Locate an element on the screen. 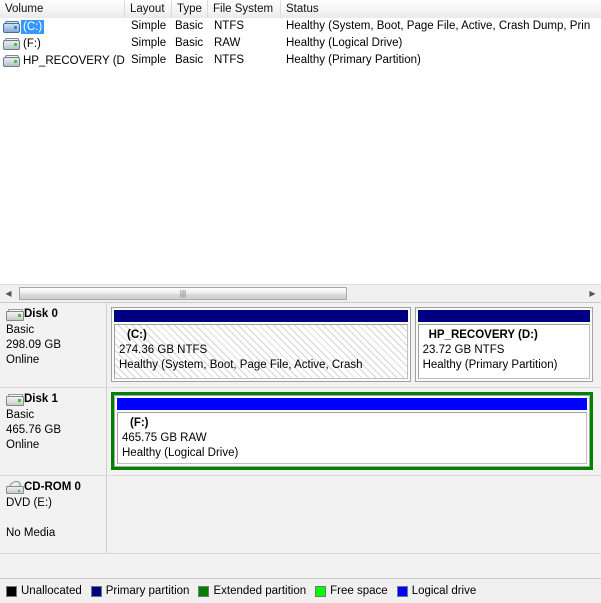  empty-media-area is located at coordinates (352, 514).